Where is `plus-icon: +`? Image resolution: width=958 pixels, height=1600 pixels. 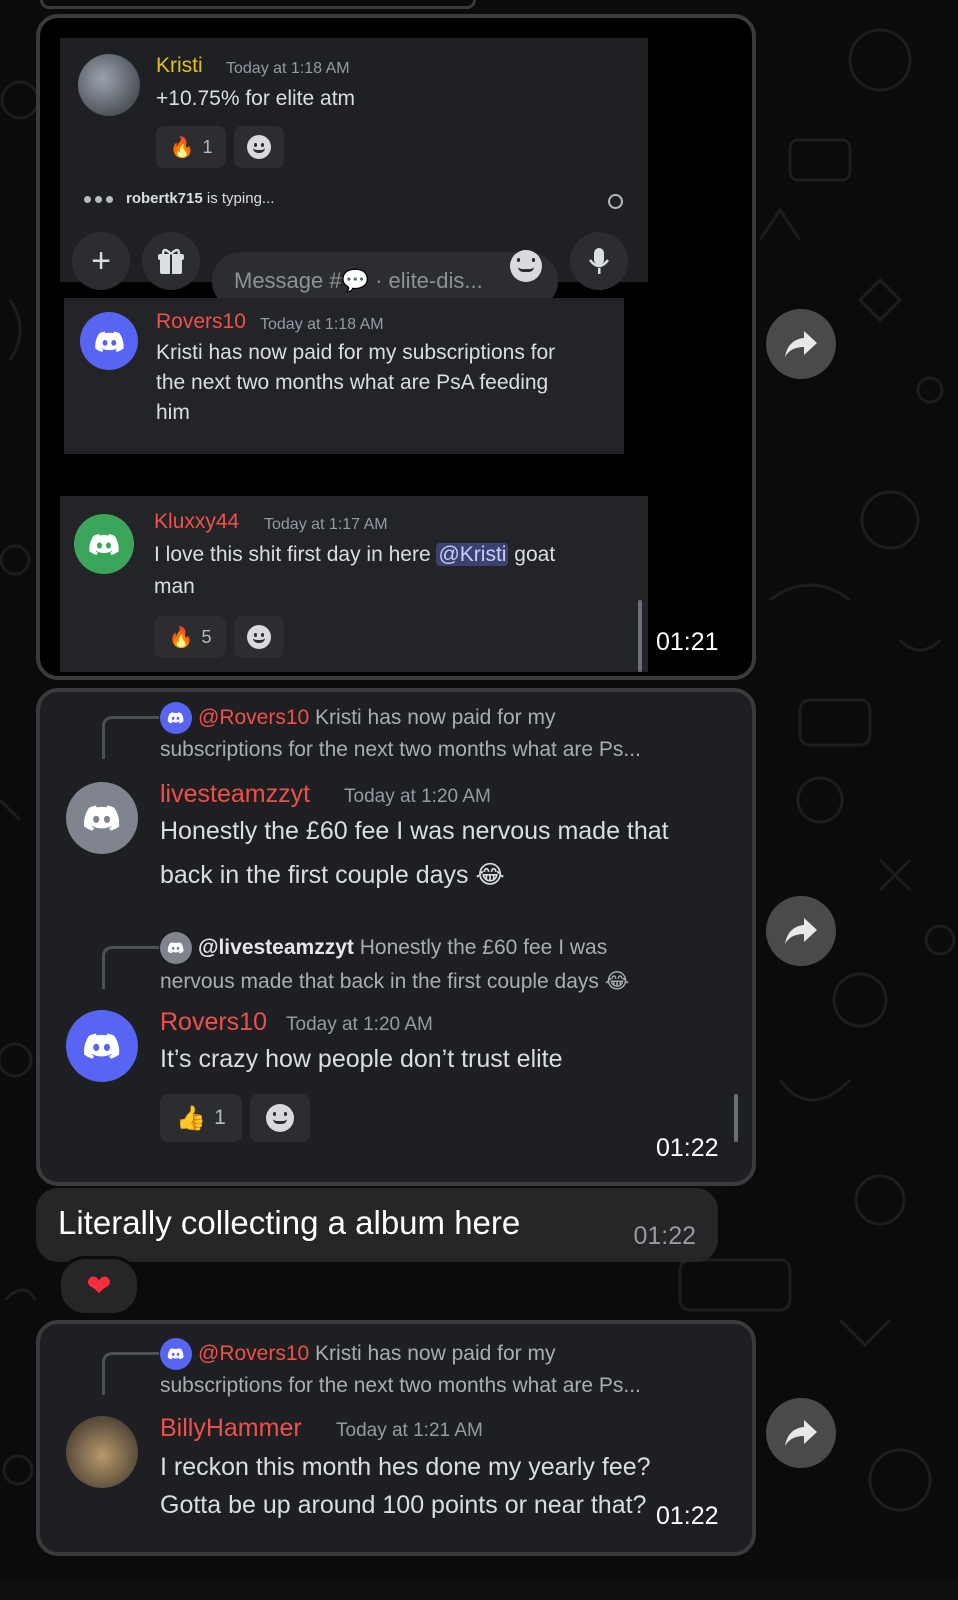 plus-icon: + is located at coordinates (101, 260).